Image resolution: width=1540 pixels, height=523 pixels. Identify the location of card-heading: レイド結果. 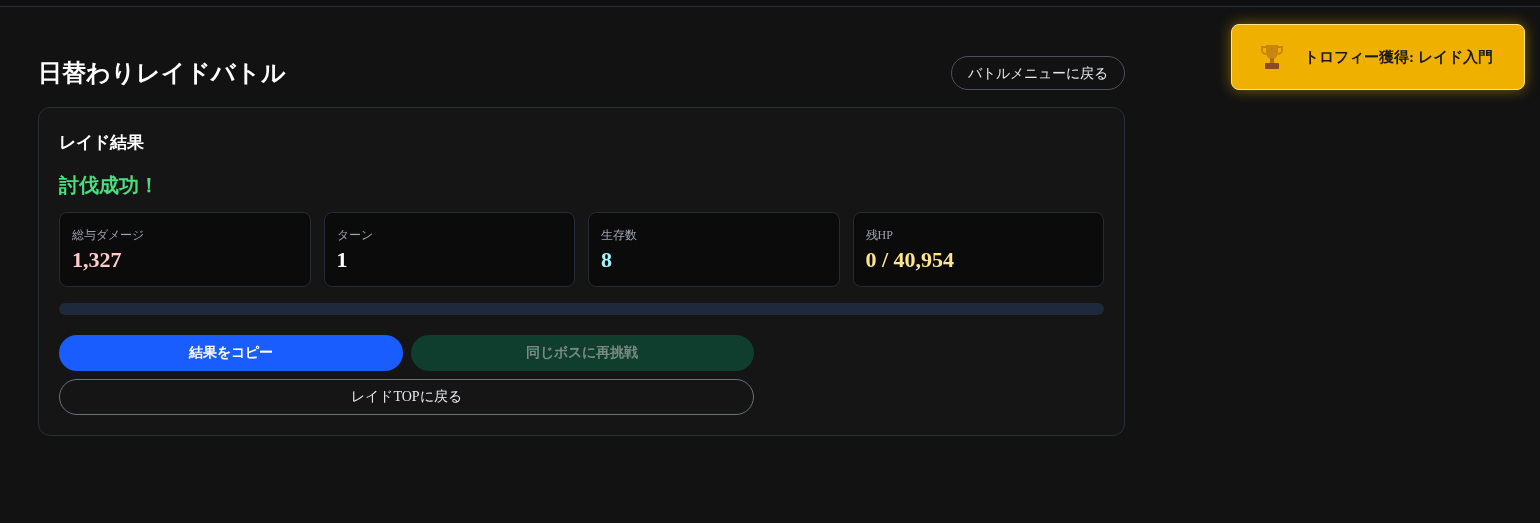
(102, 143).